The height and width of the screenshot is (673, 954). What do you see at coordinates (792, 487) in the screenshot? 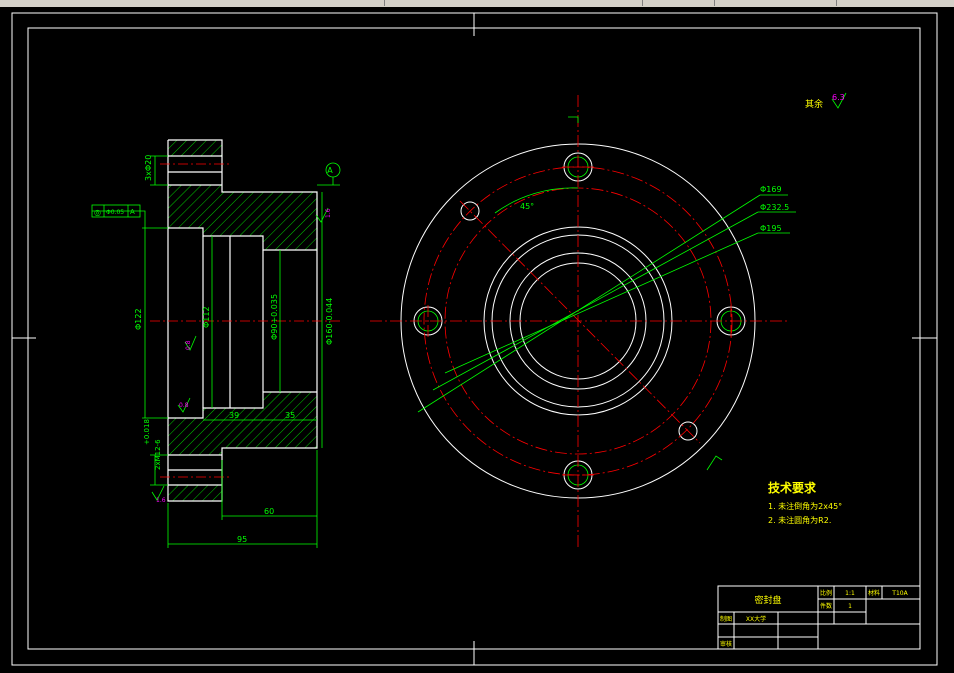
I see `notes-title: 技术要求` at bounding box center [792, 487].